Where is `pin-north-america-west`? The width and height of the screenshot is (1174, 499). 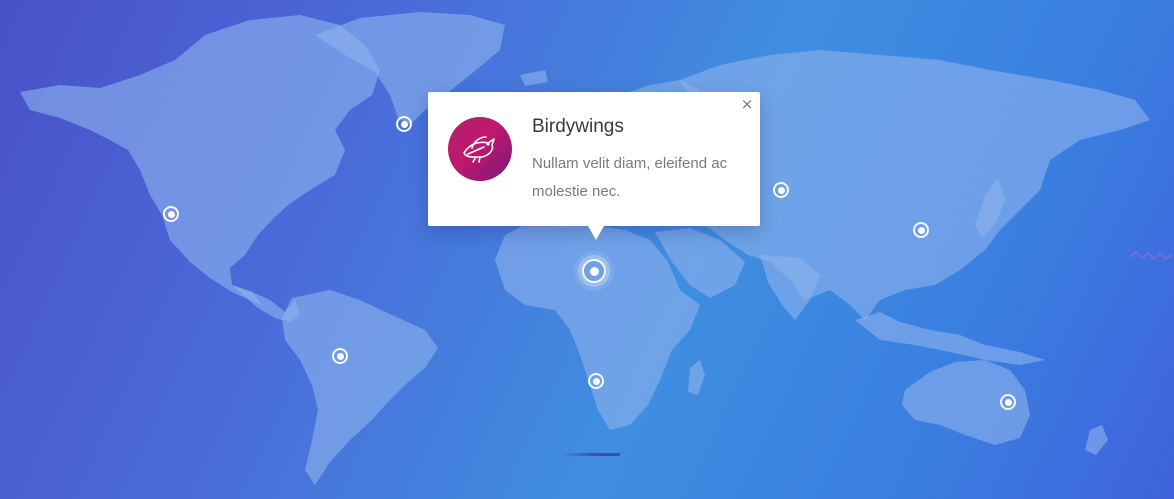
pin-north-america-west is located at coordinates (171, 214).